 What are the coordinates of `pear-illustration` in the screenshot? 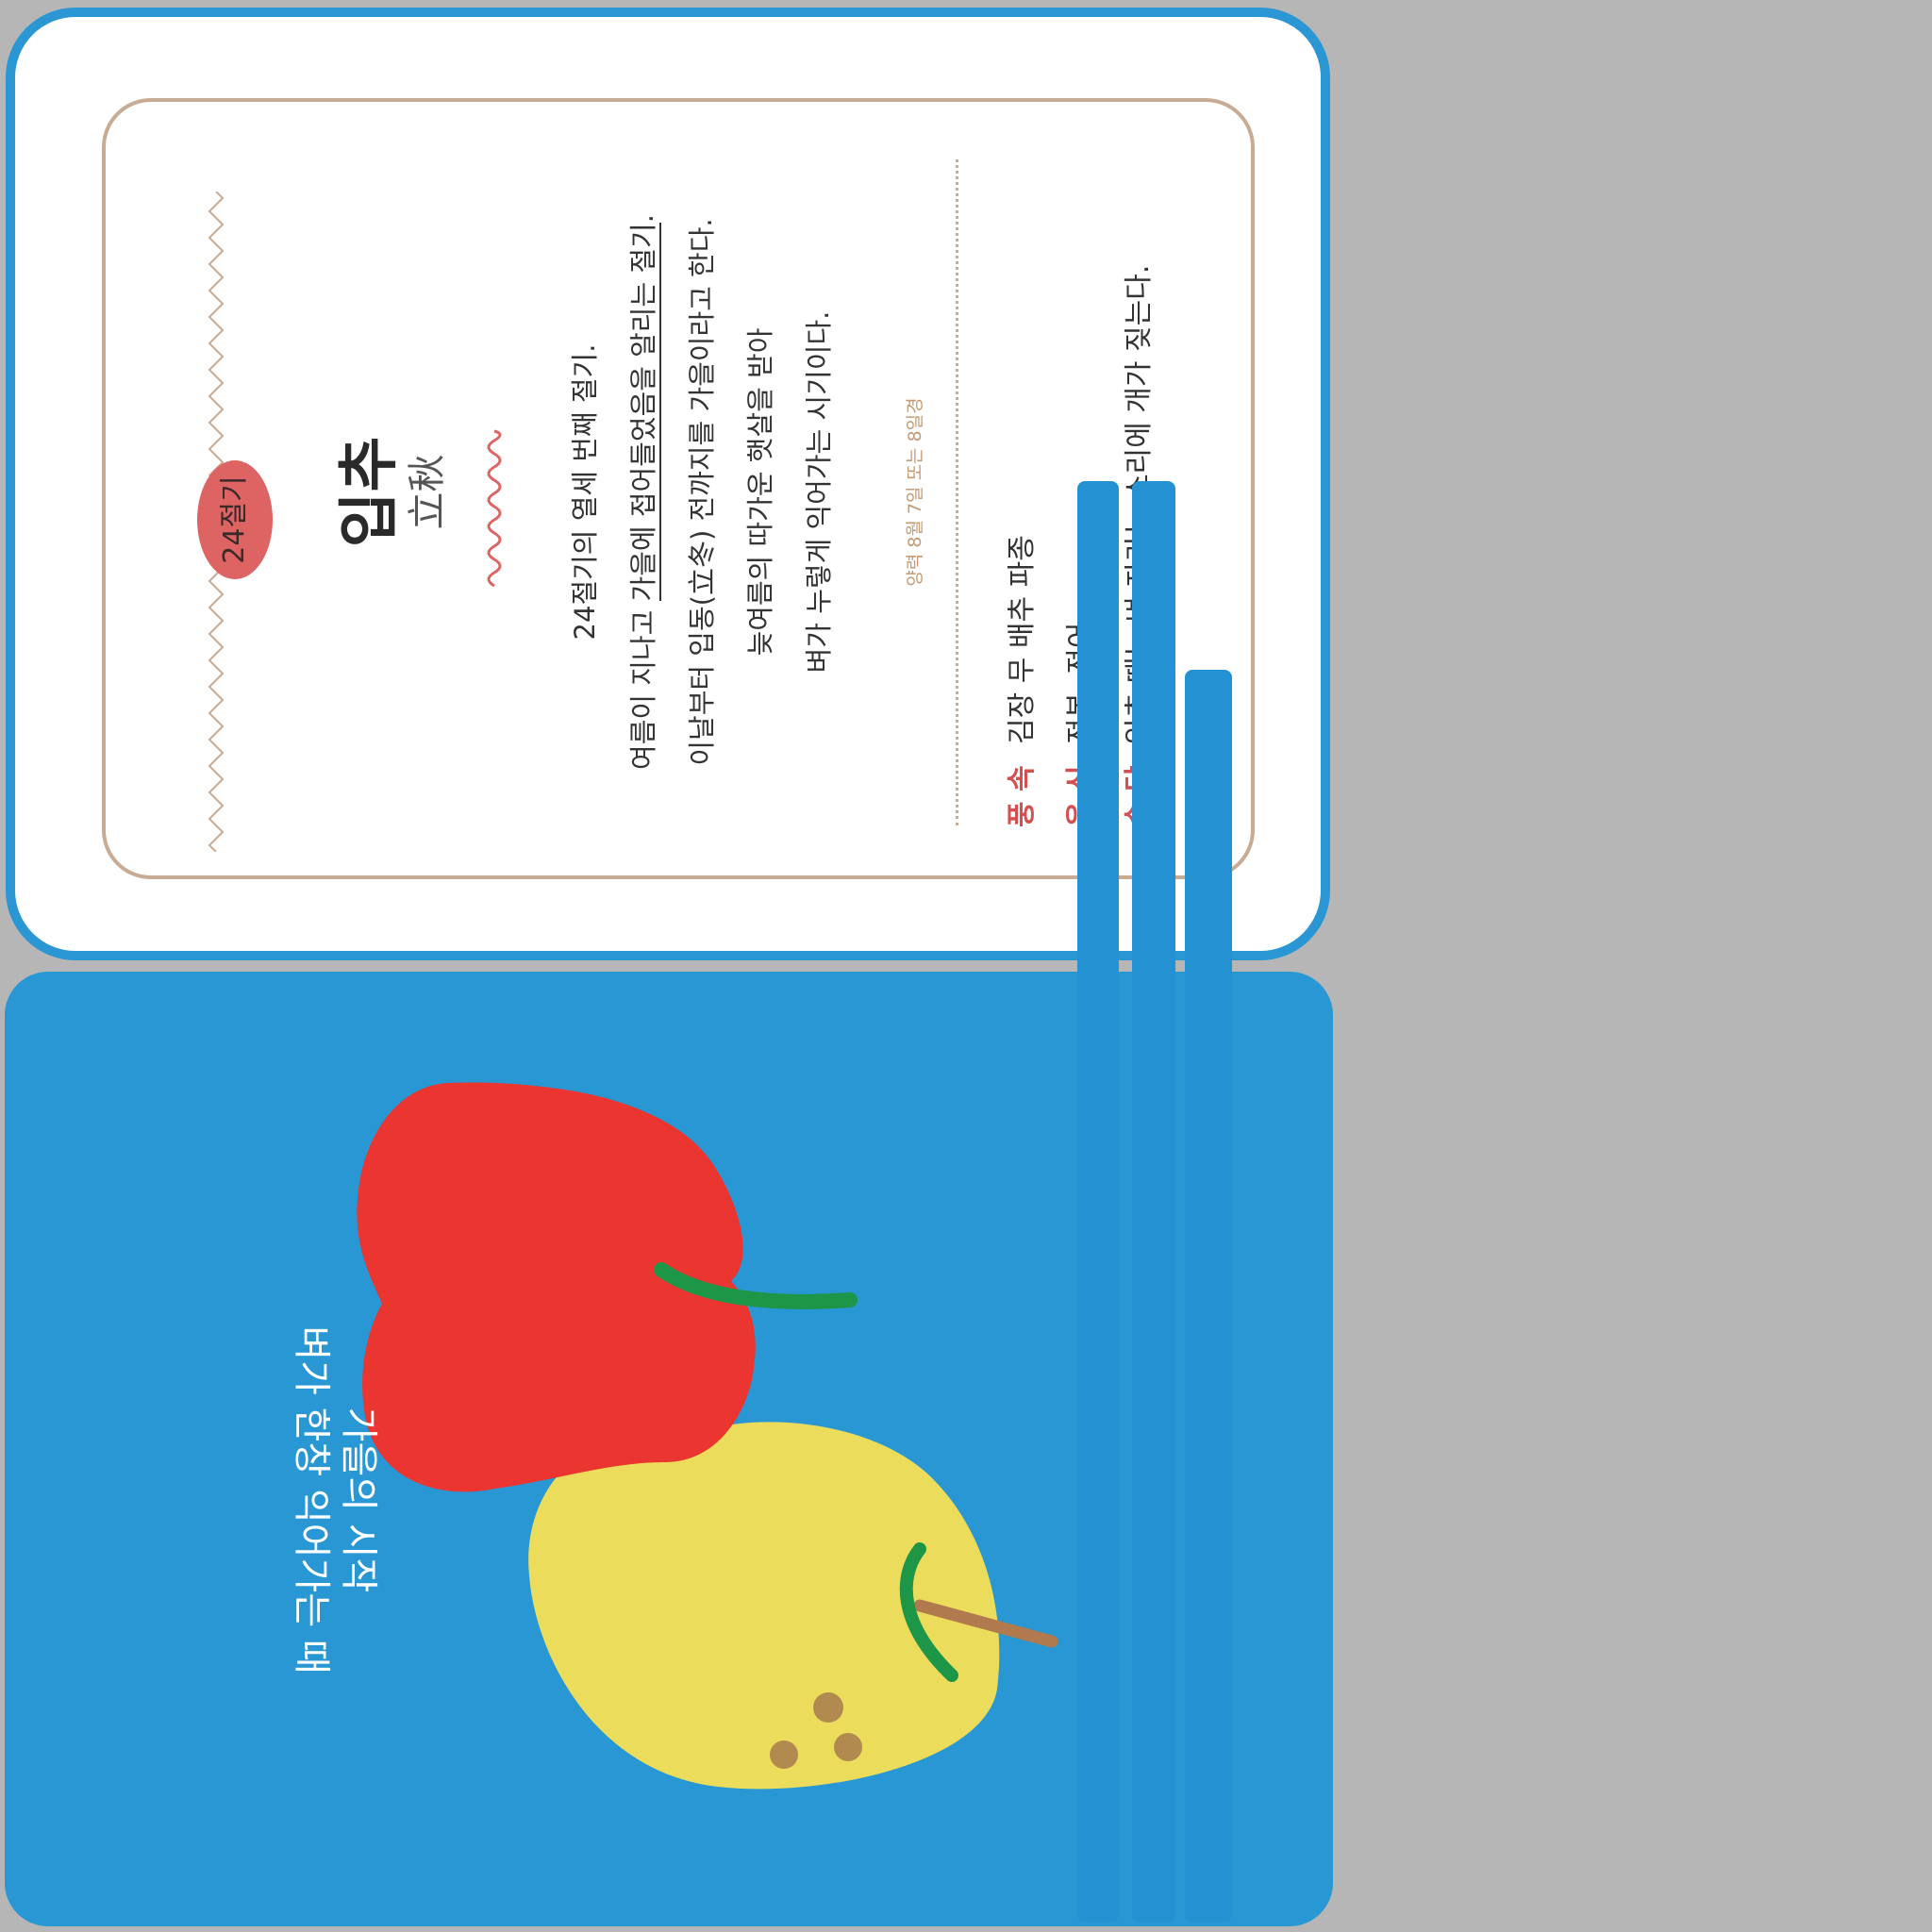 It's located at (793, 1606).